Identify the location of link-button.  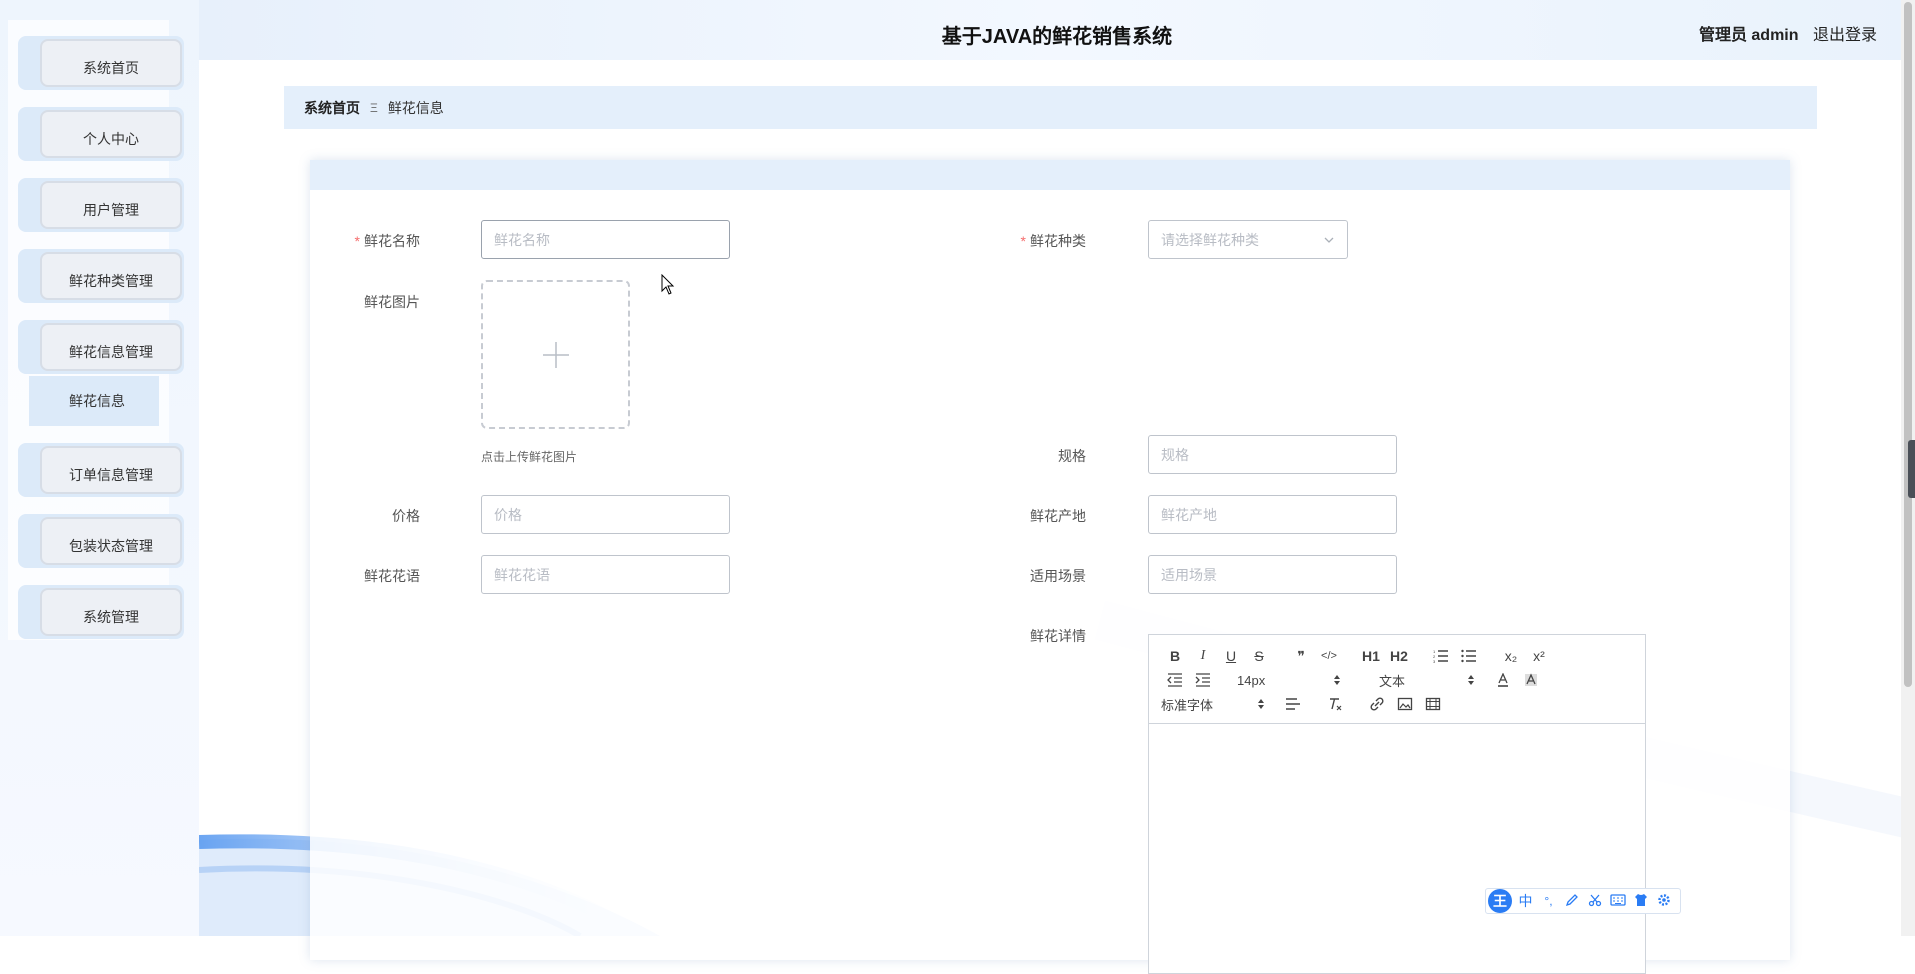
(1377, 704).